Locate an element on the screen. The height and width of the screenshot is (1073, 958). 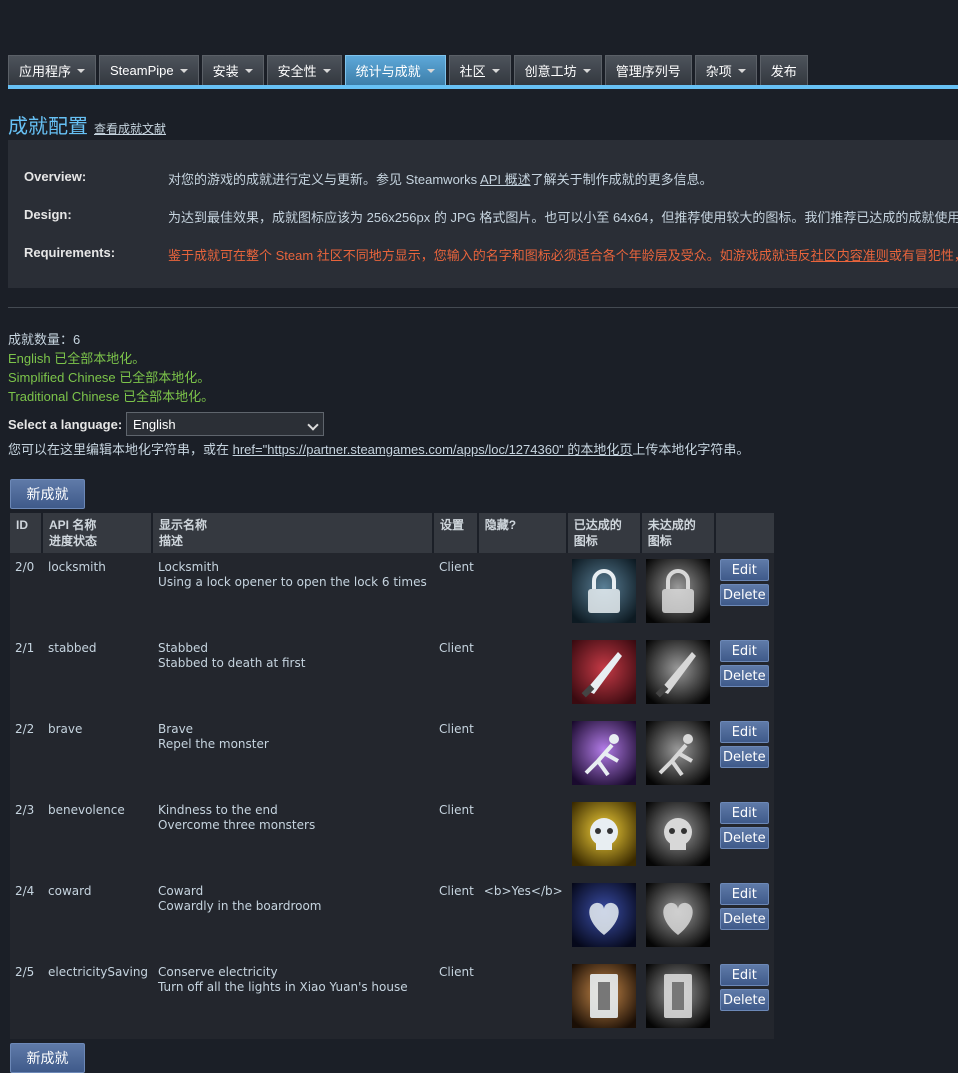
cell-id: 2/5 is located at coordinates (26, 998).